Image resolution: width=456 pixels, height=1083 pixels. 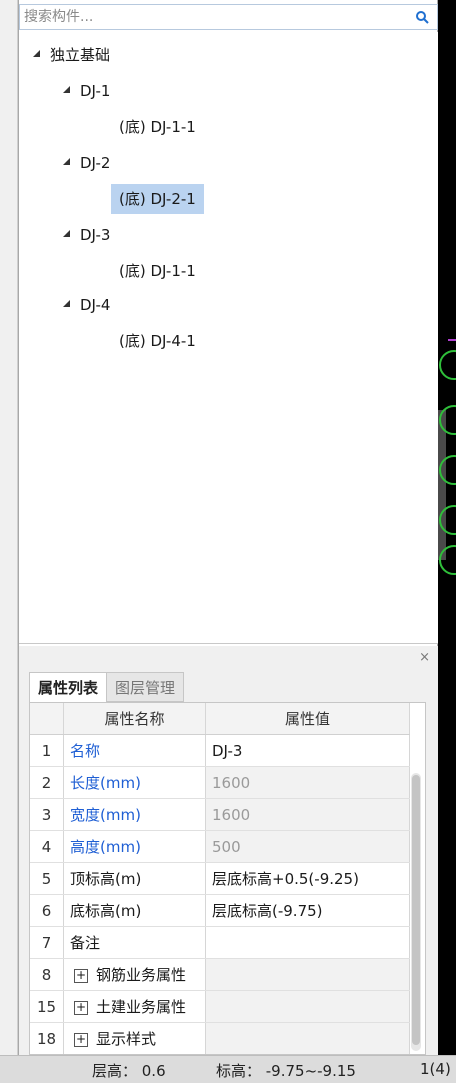 I want to click on header-name: 属性名称, so click(x=135, y=718).